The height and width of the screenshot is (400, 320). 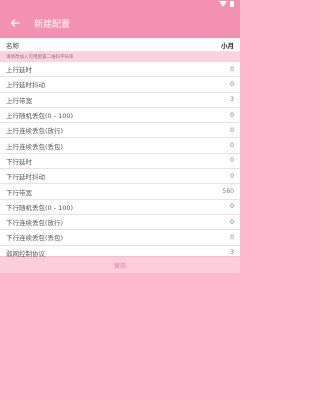 I want to click on status-icons, so click(x=226, y=4).